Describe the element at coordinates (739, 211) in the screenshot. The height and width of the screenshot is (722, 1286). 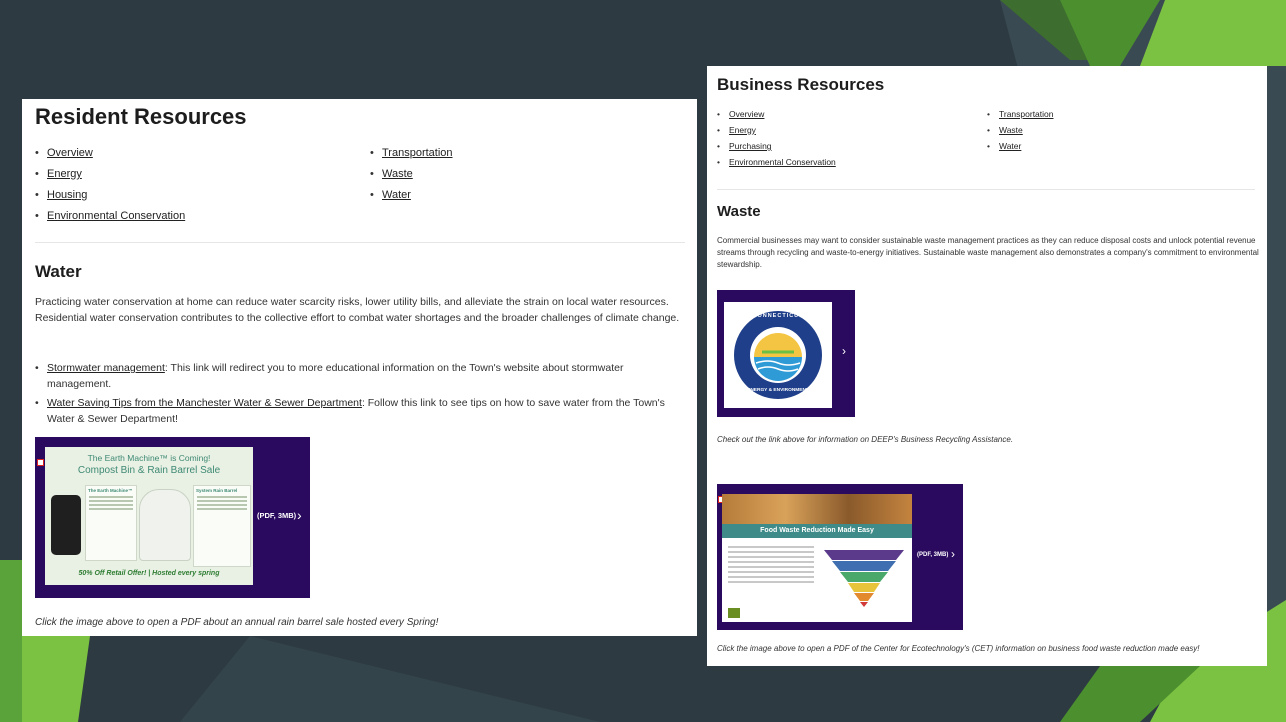
I see `section-title-waste: Waste` at that location.